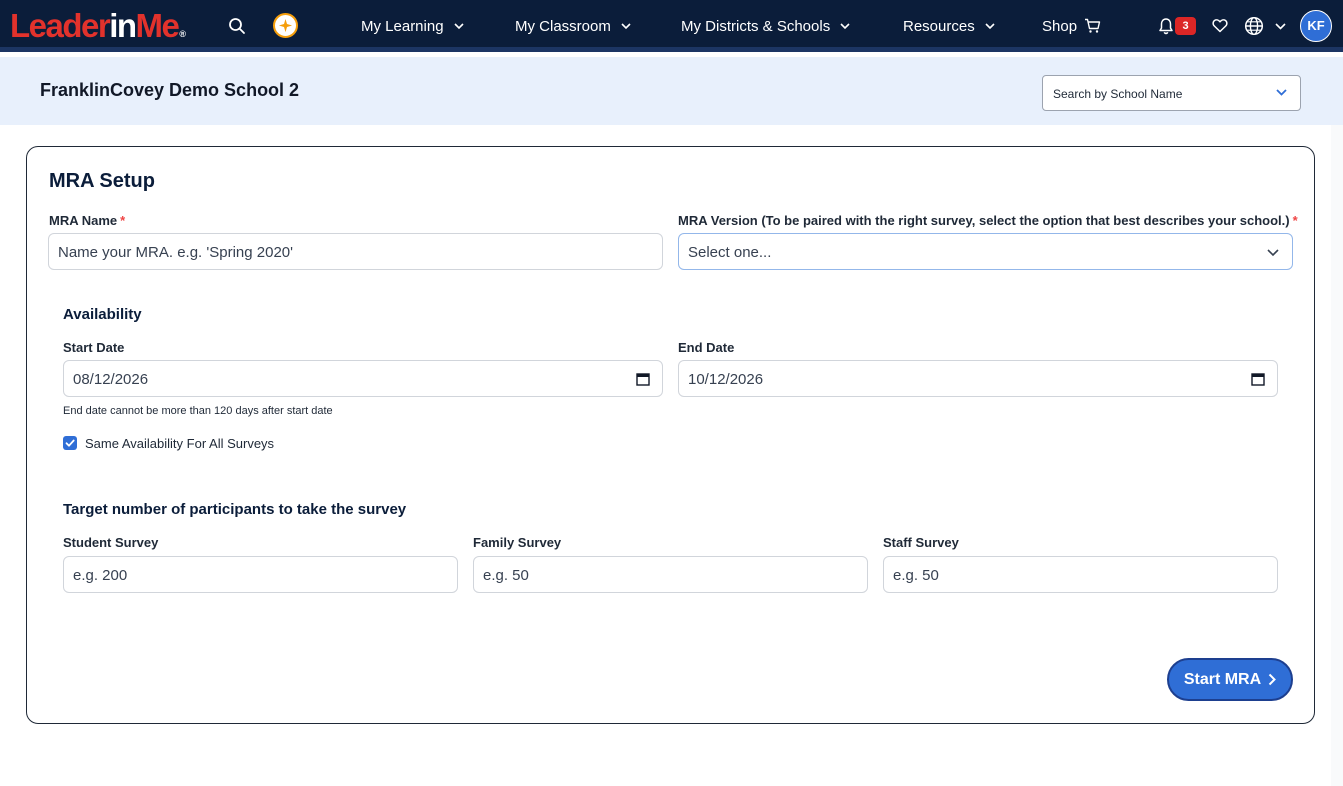  I want to click on heart-icon, so click(1220, 25).